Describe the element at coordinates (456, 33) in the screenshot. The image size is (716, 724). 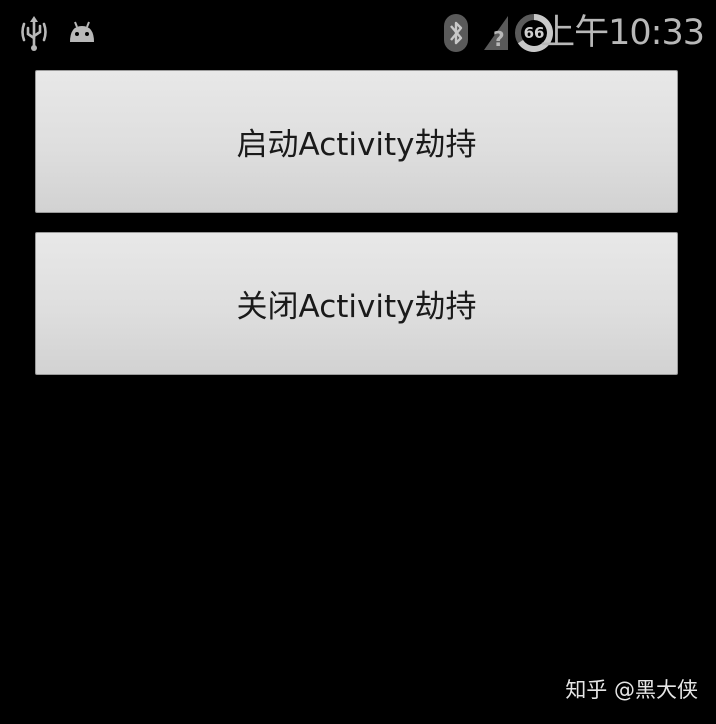
I see `bluetooth-icon` at that location.